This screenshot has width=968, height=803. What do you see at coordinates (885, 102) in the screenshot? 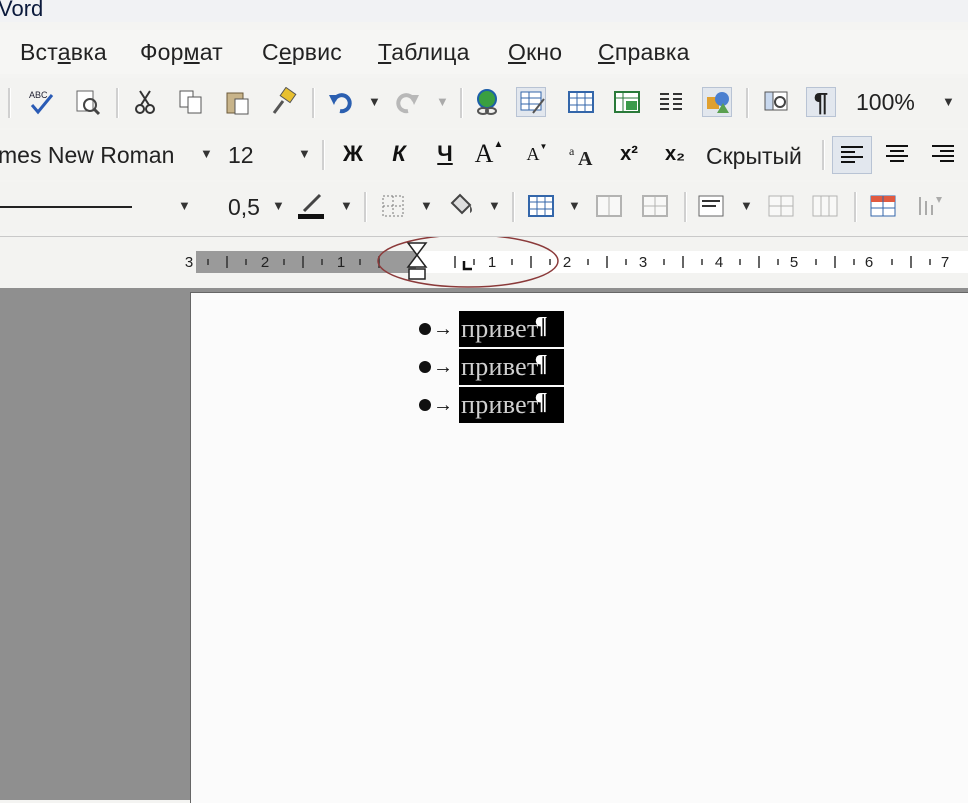
I see `zoom-select: 100%` at bounding box center [885, 102].